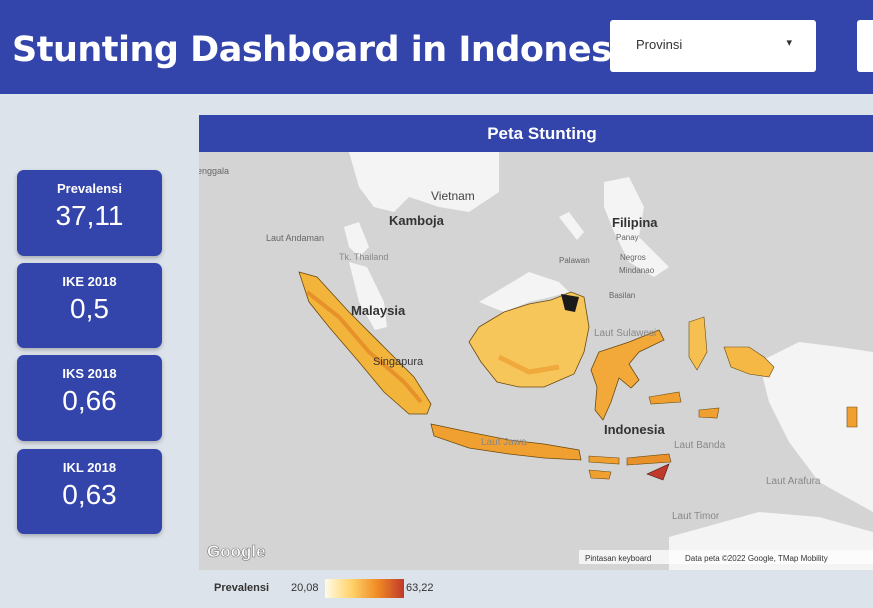 The height and width of the screenshot is (608, 873). Describe the element at coordinates (700, 445) in the screenshot. I see `map-label: Laut Banda` at that location.